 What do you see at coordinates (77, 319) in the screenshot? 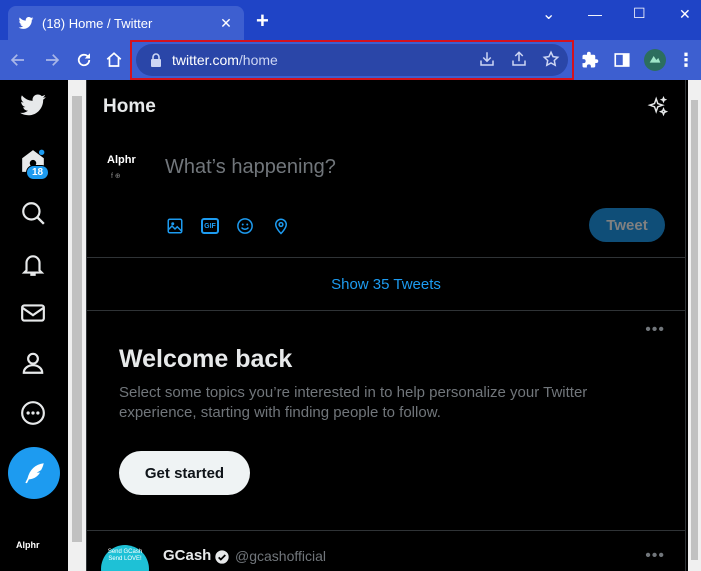
I see `left-scrollbar-thumb` at bounding box center [77, 319].